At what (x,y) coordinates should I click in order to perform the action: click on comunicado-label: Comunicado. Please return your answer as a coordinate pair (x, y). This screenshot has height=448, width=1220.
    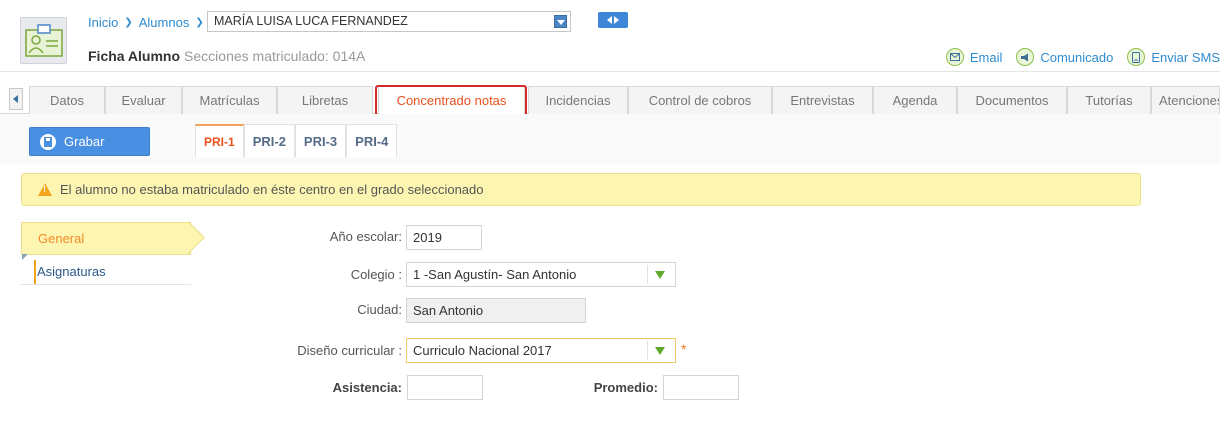
    Looking at the image, I should click on (1077, 57).